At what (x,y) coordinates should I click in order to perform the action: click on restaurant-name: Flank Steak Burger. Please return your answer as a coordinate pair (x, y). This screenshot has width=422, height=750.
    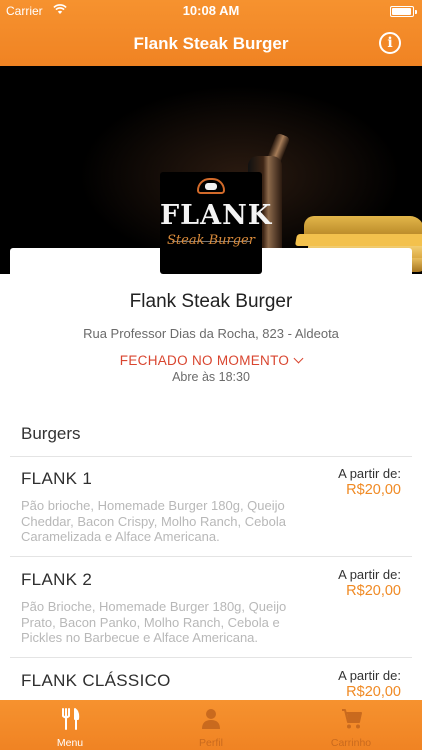
    Looking at the image, I should click on (211, 301).